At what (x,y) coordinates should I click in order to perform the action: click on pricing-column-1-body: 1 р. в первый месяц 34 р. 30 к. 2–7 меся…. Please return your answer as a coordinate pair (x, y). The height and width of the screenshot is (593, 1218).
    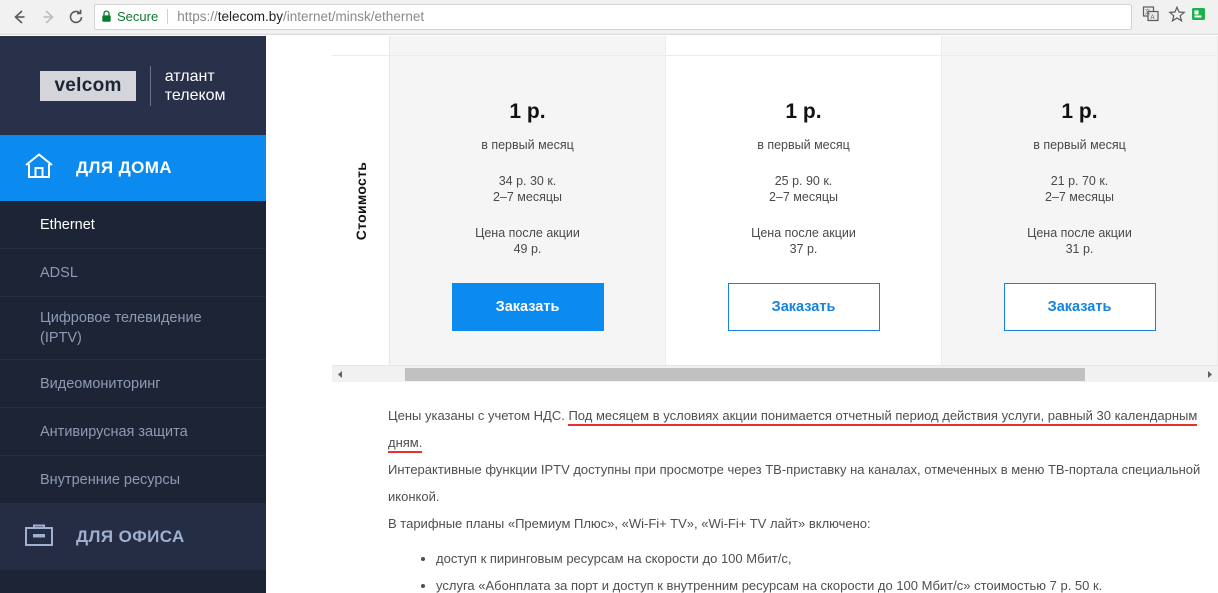
    Looking at the image, I should click on (527, 210).